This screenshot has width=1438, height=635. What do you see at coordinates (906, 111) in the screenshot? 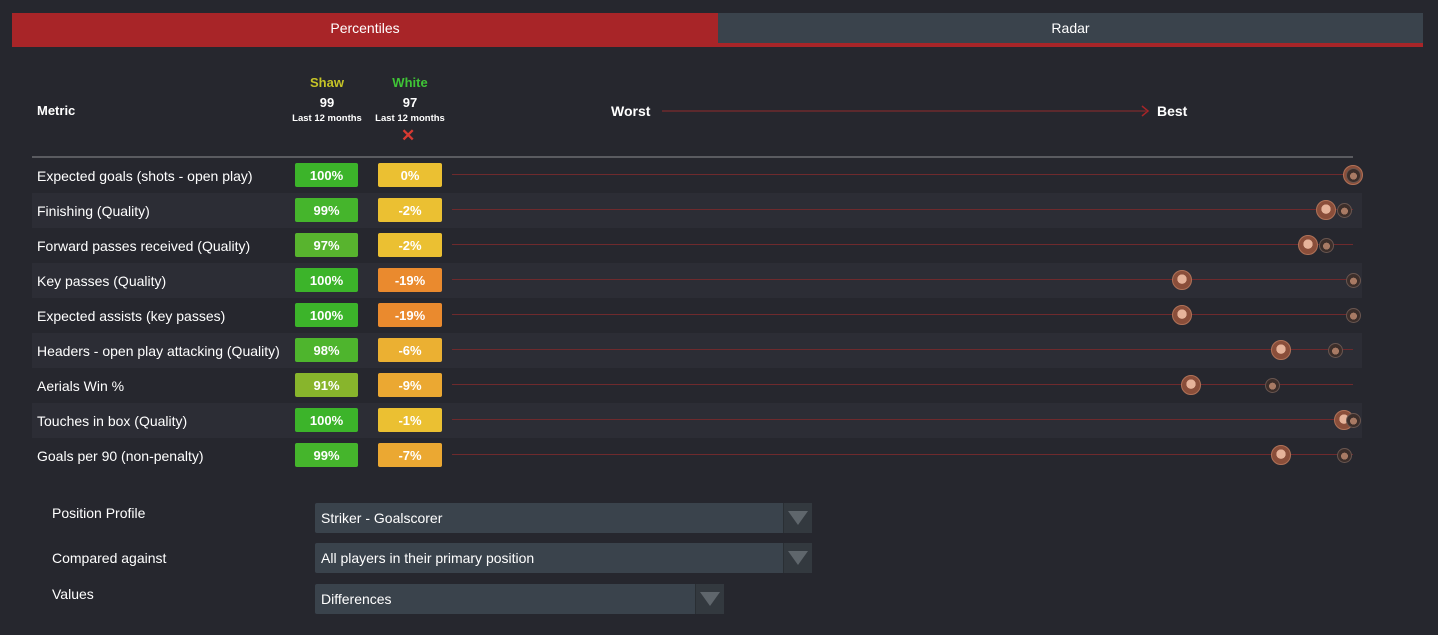
I see `arrow-right-icon` at bounding box center [906, 111].